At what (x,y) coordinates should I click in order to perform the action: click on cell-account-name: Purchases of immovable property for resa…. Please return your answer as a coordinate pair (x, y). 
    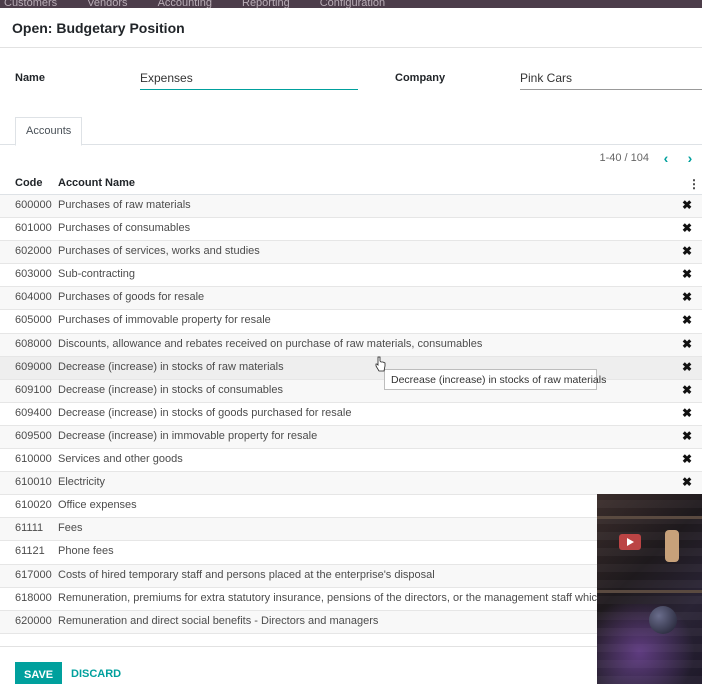
    Looking at the image, I should click on (164, 320).